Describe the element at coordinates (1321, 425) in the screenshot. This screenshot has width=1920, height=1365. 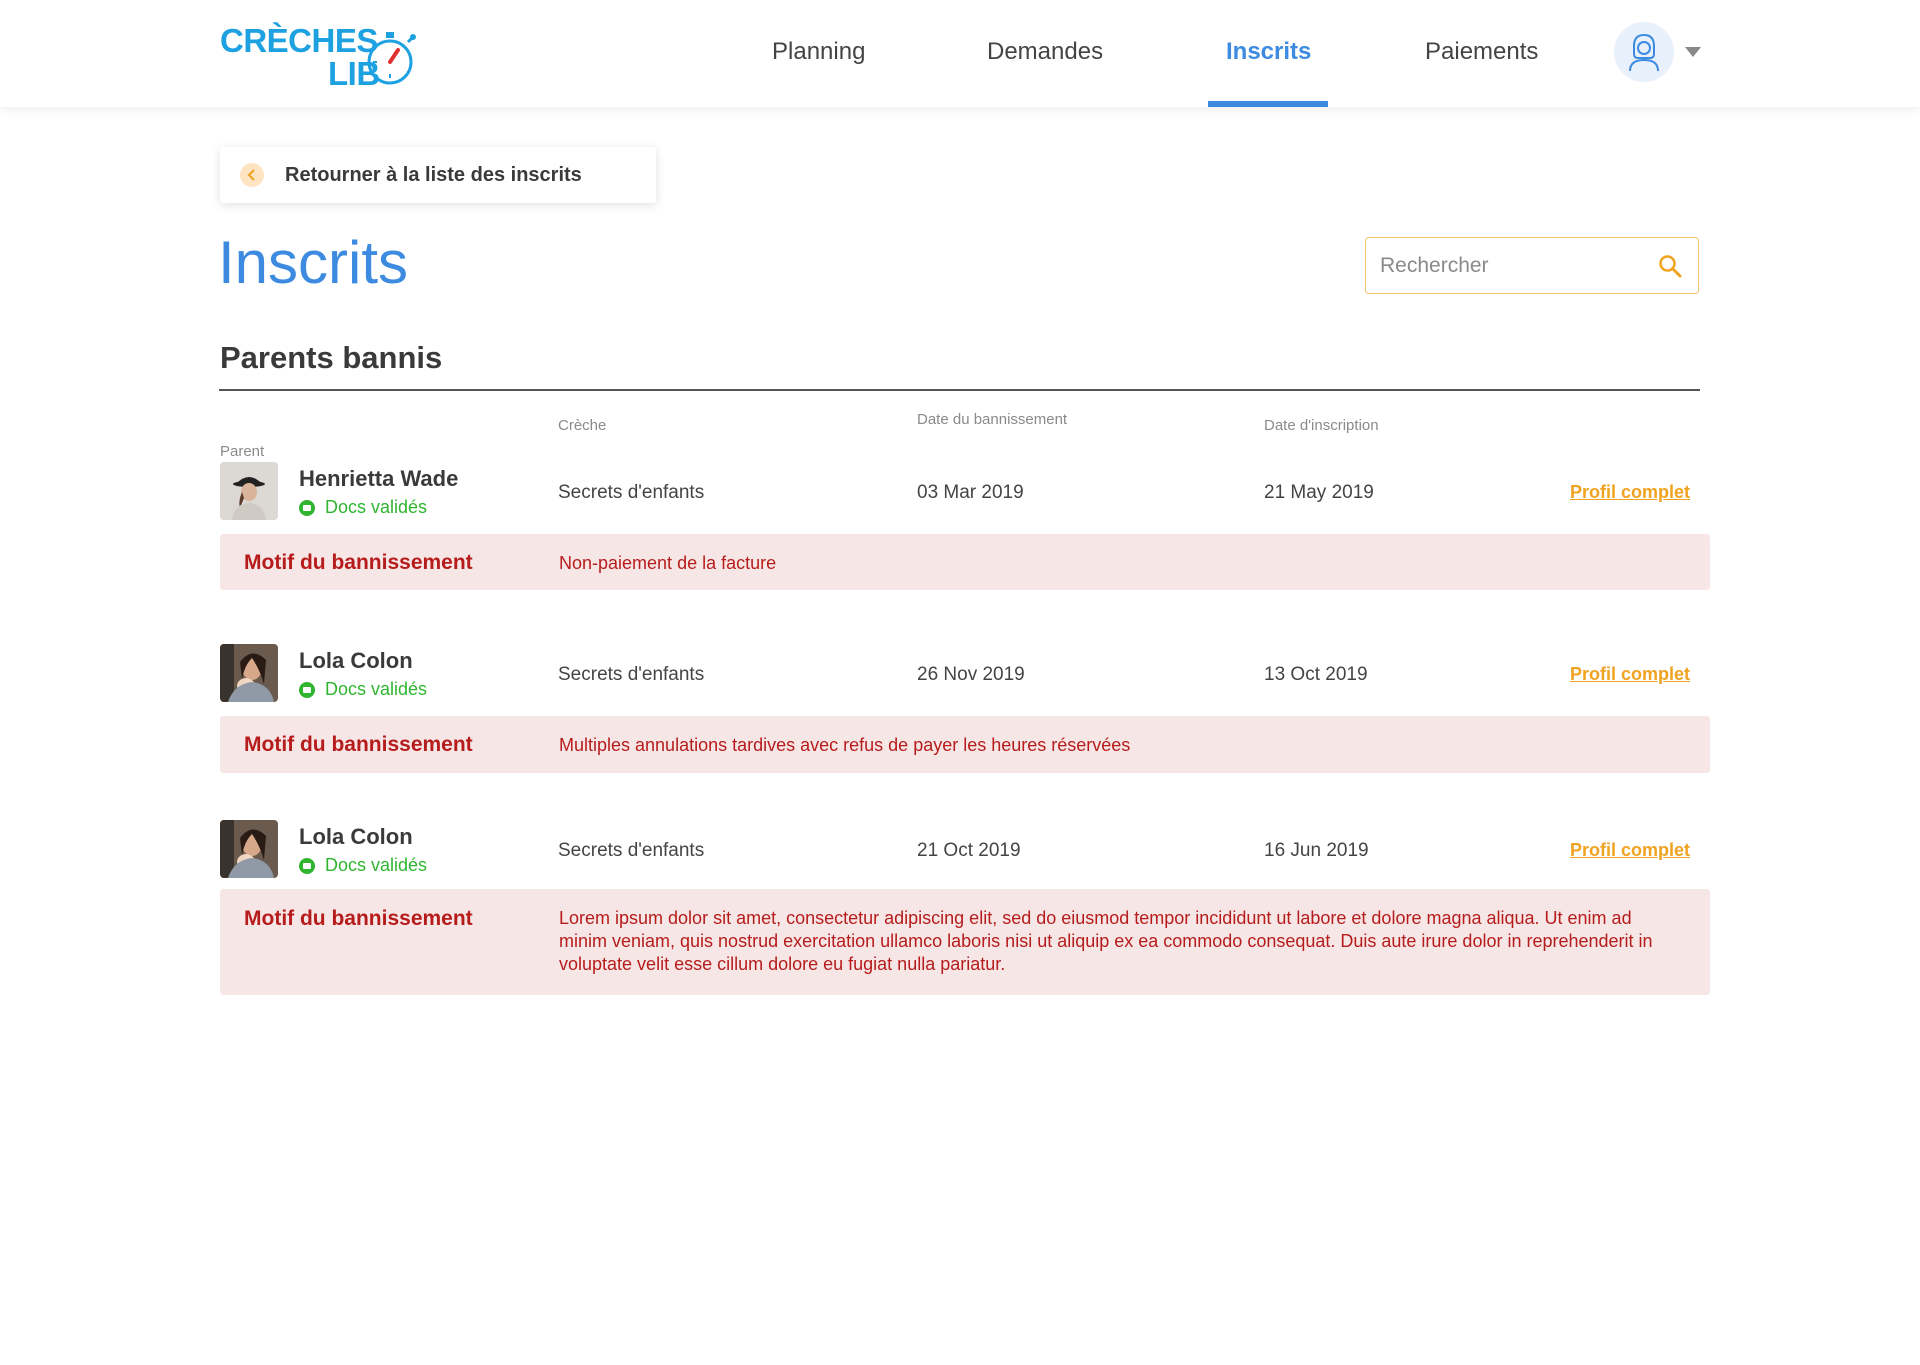
I see `column-header-signup-date: Date d'inscription` at that location.